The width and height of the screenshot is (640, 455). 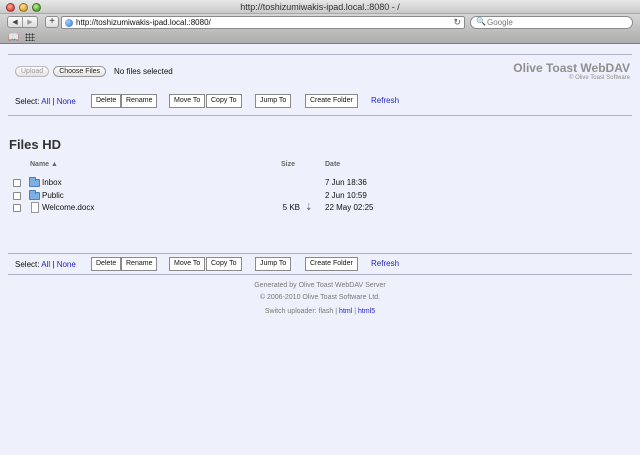 What do you see at coordinates (69, 23) in the screenshot?
I see `globe-icon` at bounding box center [69, 23].